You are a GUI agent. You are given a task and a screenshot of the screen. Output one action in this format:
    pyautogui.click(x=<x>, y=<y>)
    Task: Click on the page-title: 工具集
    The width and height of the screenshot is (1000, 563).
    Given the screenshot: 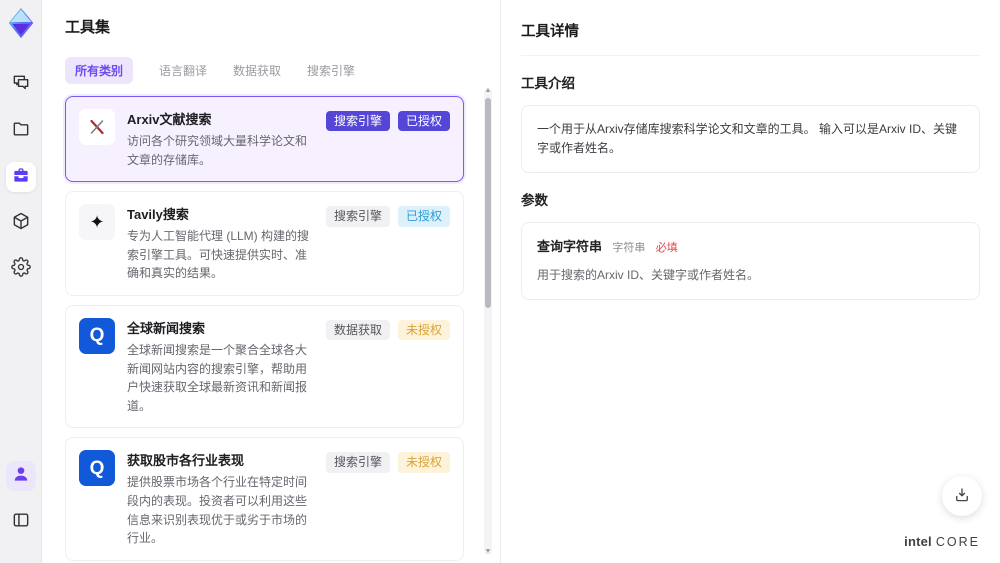 What is the action you would take?
    pyautogui.click(x=88, y=27)
    